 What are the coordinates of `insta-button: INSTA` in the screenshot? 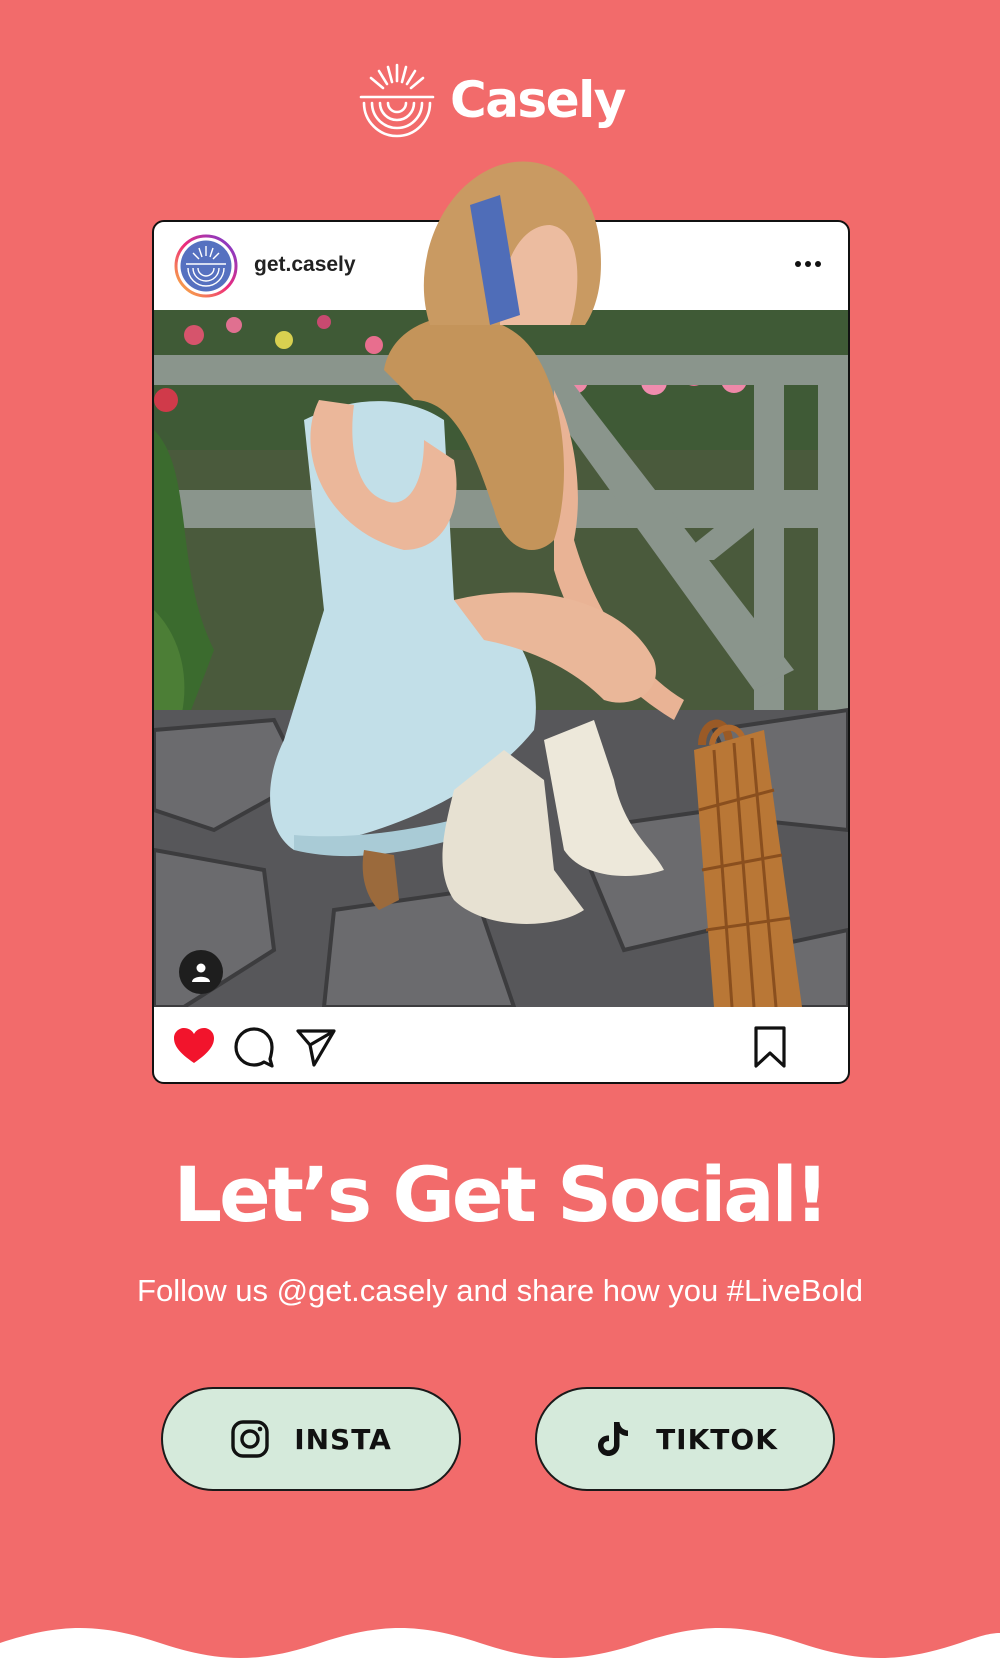 It's located at (311, 1439).